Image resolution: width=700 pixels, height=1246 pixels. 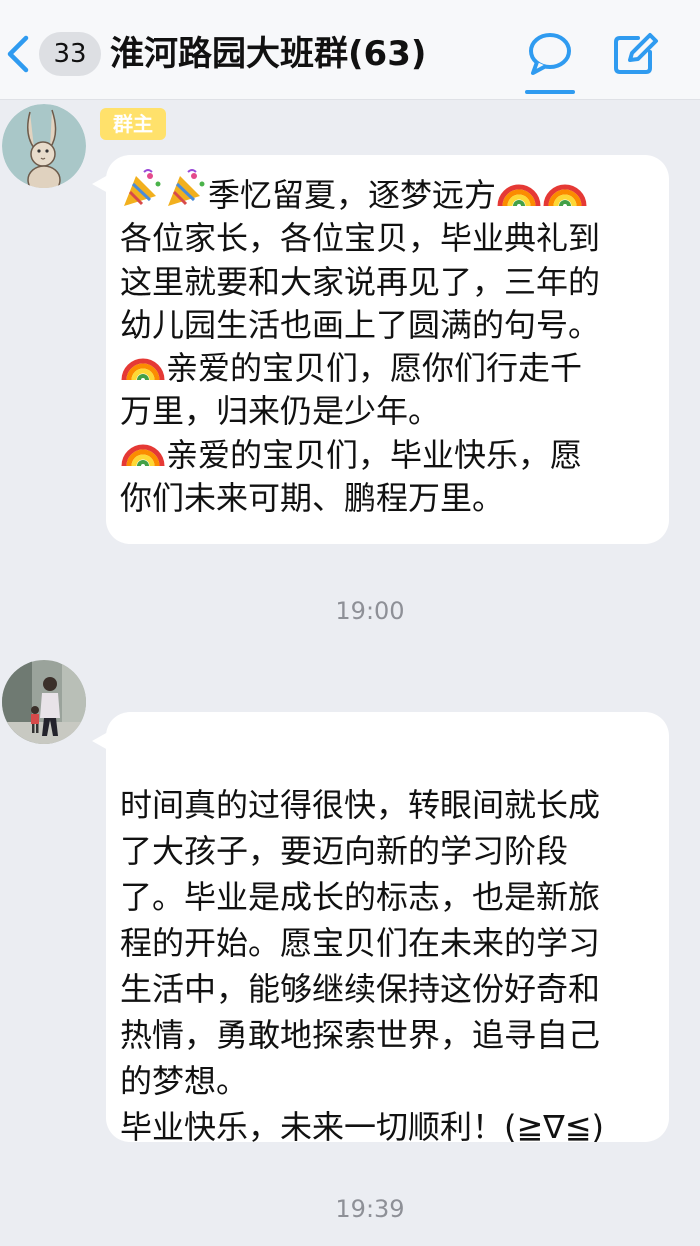 What do you see at coordinates (280, 411) in the screenshot?
I see `message-line: 万里，归来仍是少年。` at bounding box center [280, 411].